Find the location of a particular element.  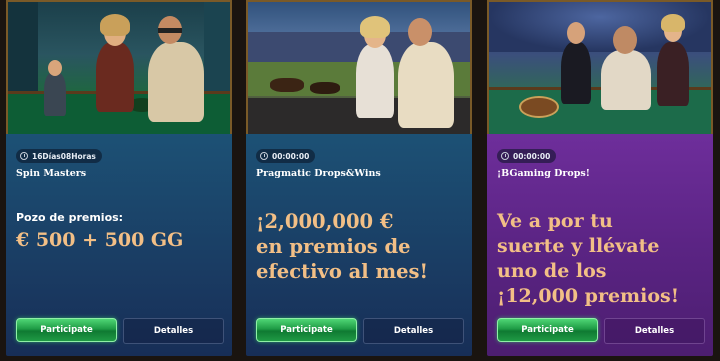

countdown-badge: 16Días08Horas is located at coordinates (59, 156).